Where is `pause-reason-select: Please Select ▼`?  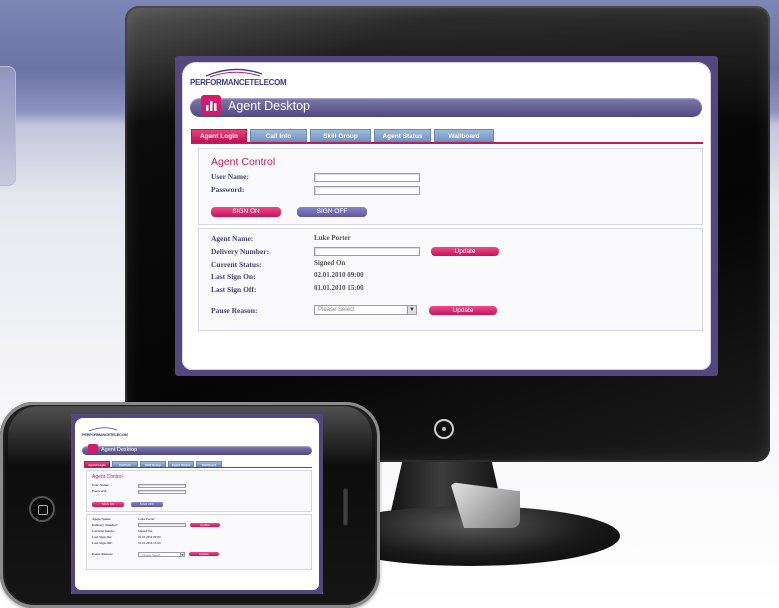 pause-reason-select: Please Select ▼ is located at coordinates (365, 310).